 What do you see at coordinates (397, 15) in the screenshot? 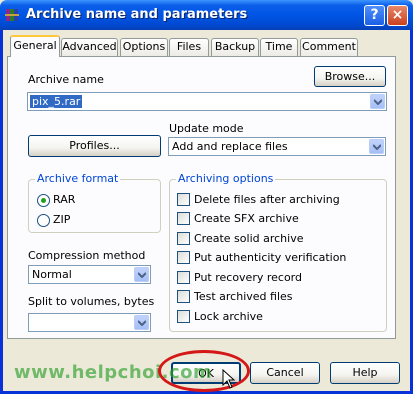
I see `title-close-button: ×` at bounding box center [397, 15].